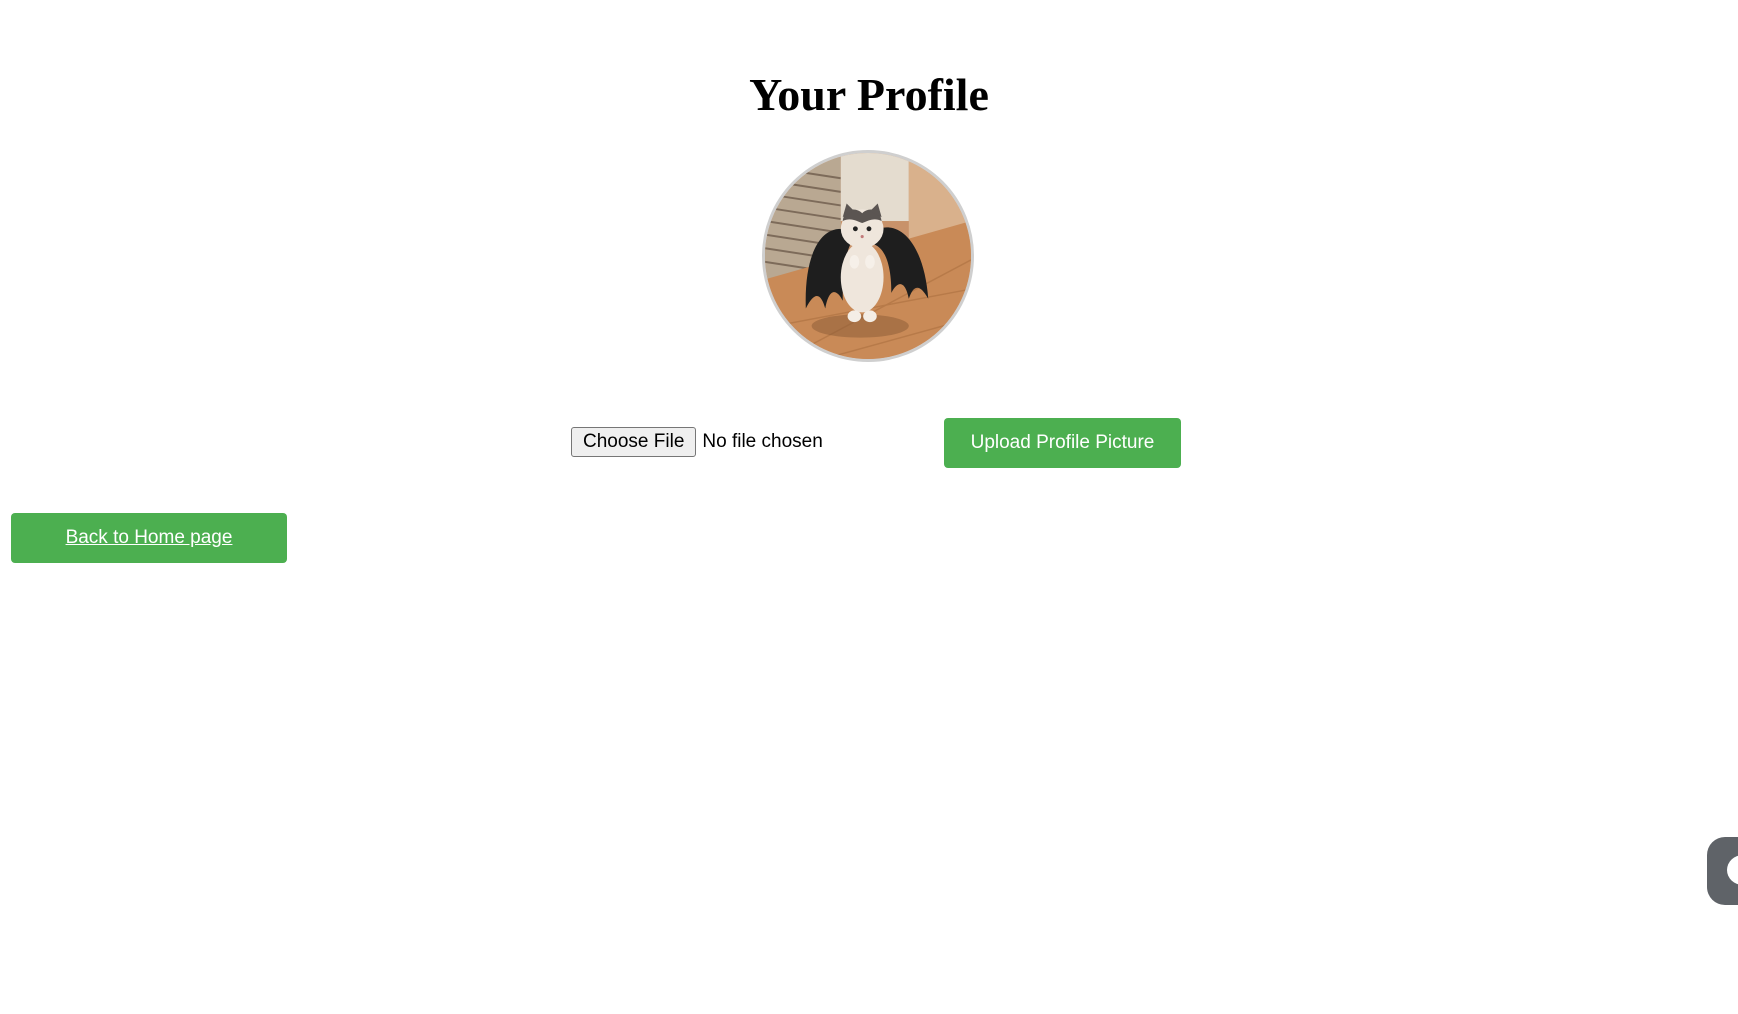  I want to click on file-input: Choose File No file chosen, so click(697, 442).